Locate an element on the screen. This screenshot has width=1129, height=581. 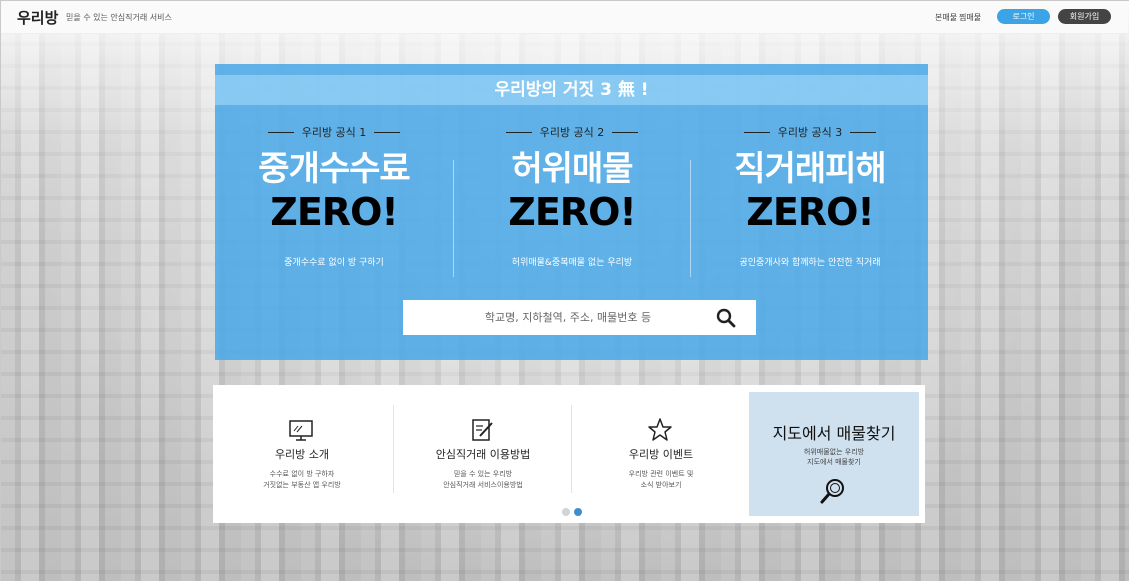
map-card-line: 허위매물없는 우리방 is located at coordinates (834, 452).